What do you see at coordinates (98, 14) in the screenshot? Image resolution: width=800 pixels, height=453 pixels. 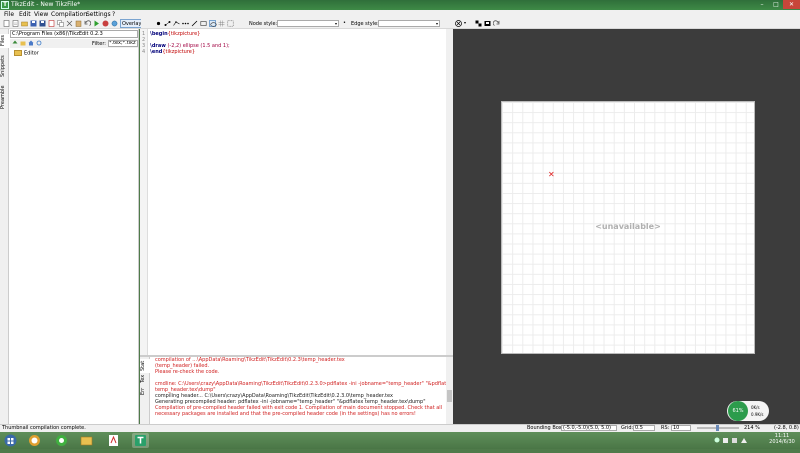 I see `menu-settings: Settings` at bounding box center [98, 14].